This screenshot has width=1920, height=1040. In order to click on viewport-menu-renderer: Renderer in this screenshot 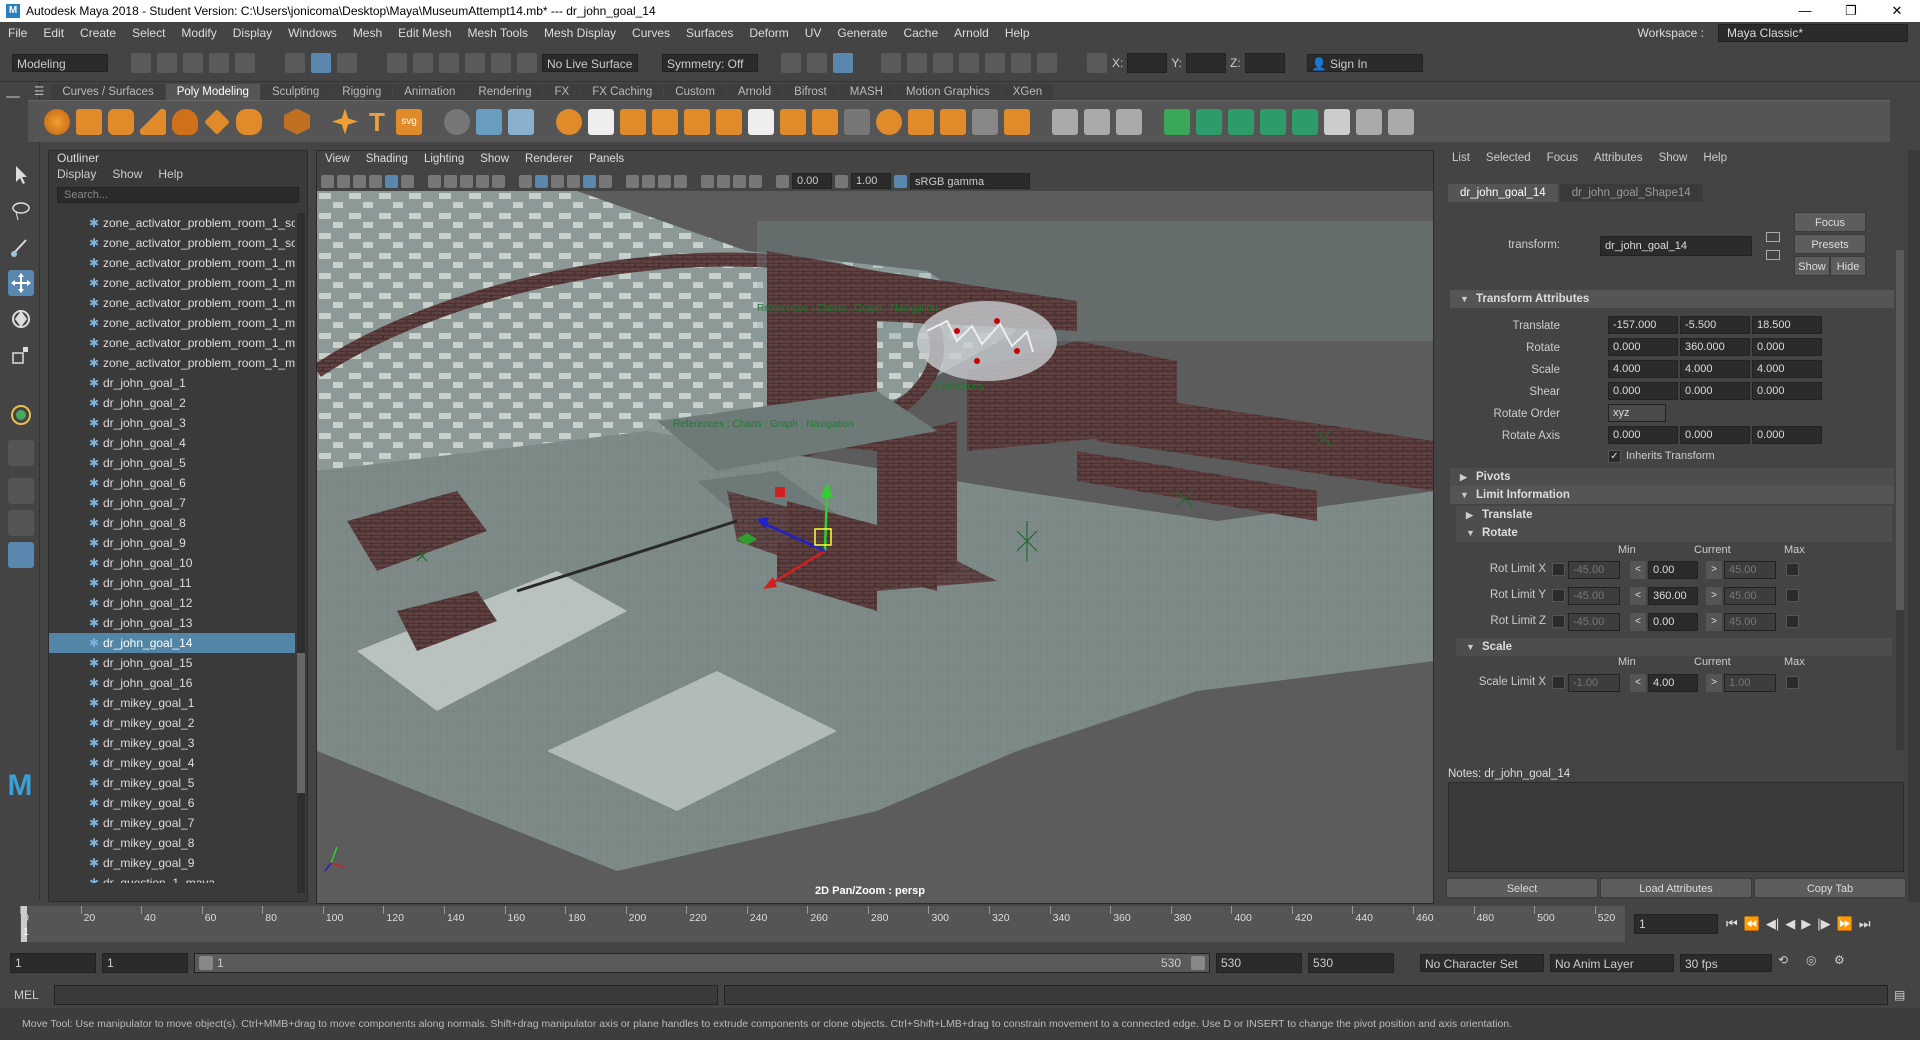, I will do `click(549, 161)`.